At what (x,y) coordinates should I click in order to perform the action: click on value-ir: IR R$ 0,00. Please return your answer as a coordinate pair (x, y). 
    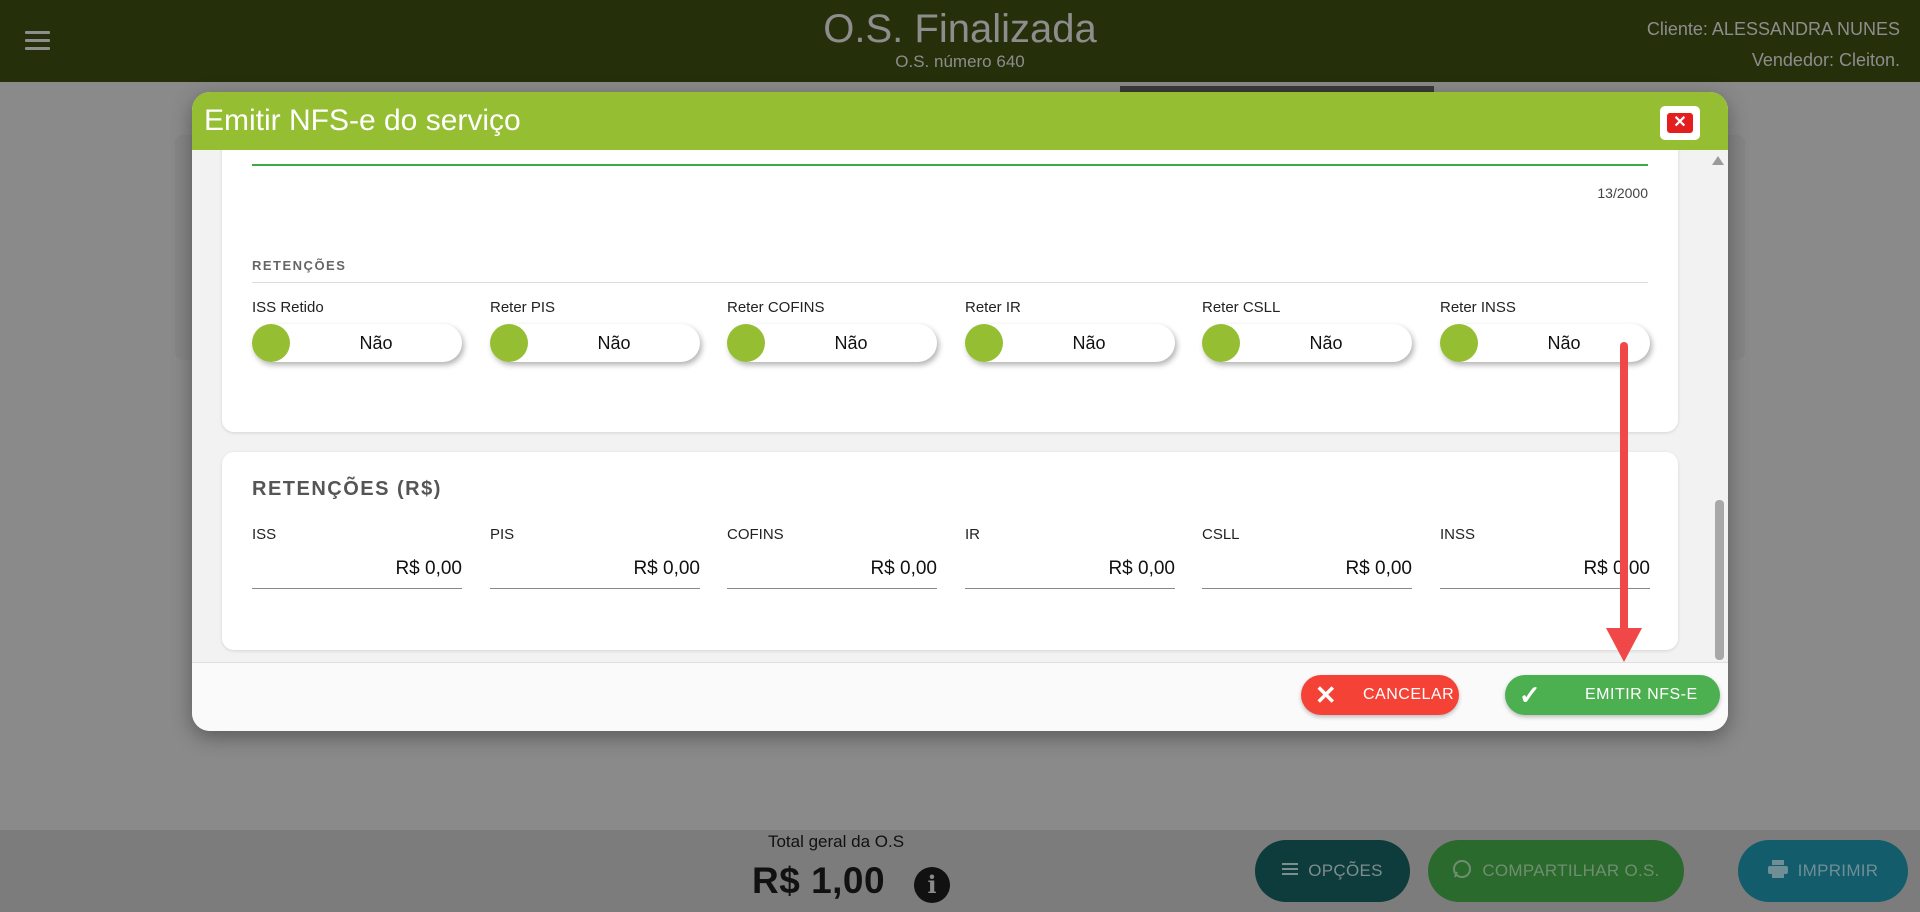
    Looking at the image, I should click on (1070, 557).